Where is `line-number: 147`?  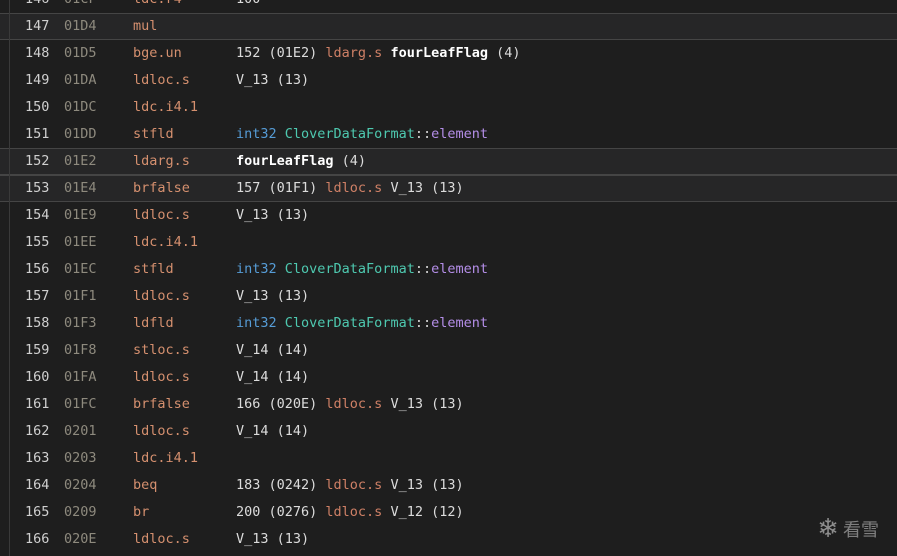 line-number: 147 is located at coordinates (37, 26).